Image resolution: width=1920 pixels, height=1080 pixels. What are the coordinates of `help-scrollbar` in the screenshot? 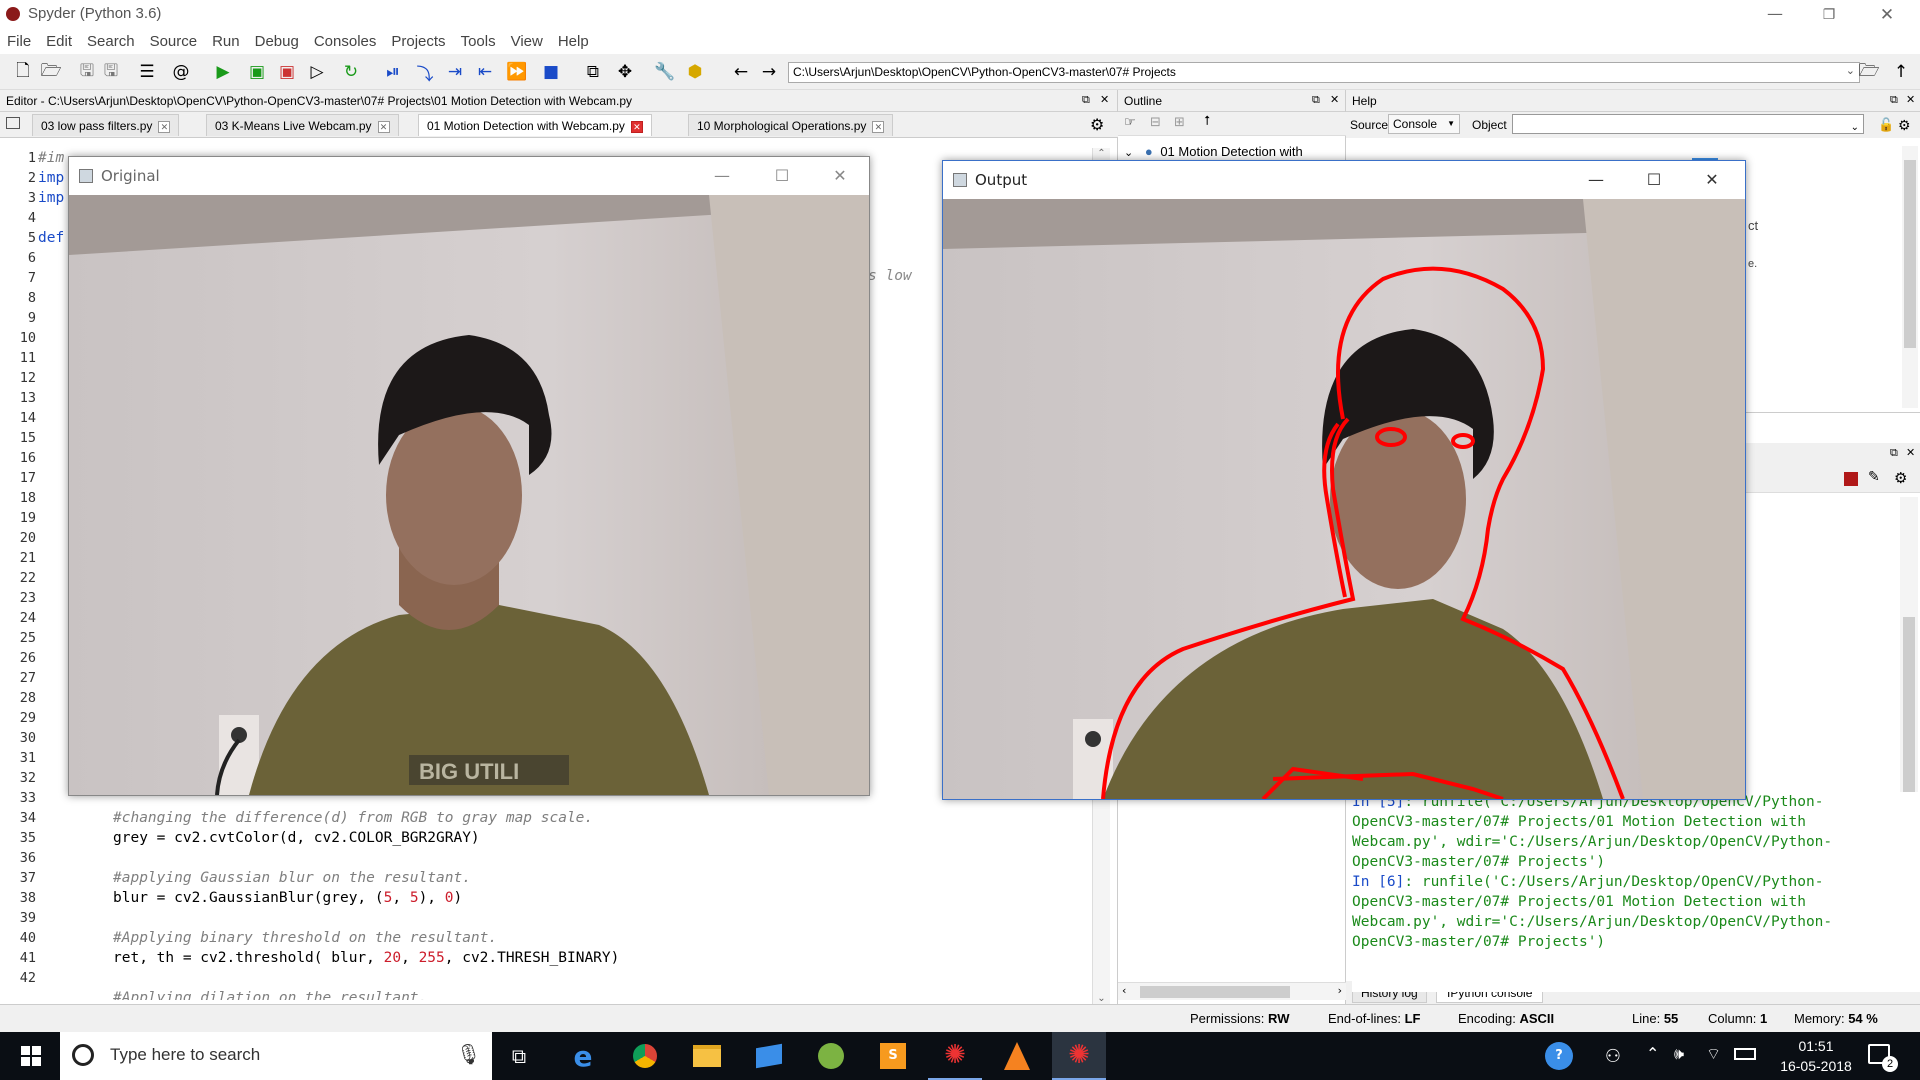 It's located at (1910, 277).